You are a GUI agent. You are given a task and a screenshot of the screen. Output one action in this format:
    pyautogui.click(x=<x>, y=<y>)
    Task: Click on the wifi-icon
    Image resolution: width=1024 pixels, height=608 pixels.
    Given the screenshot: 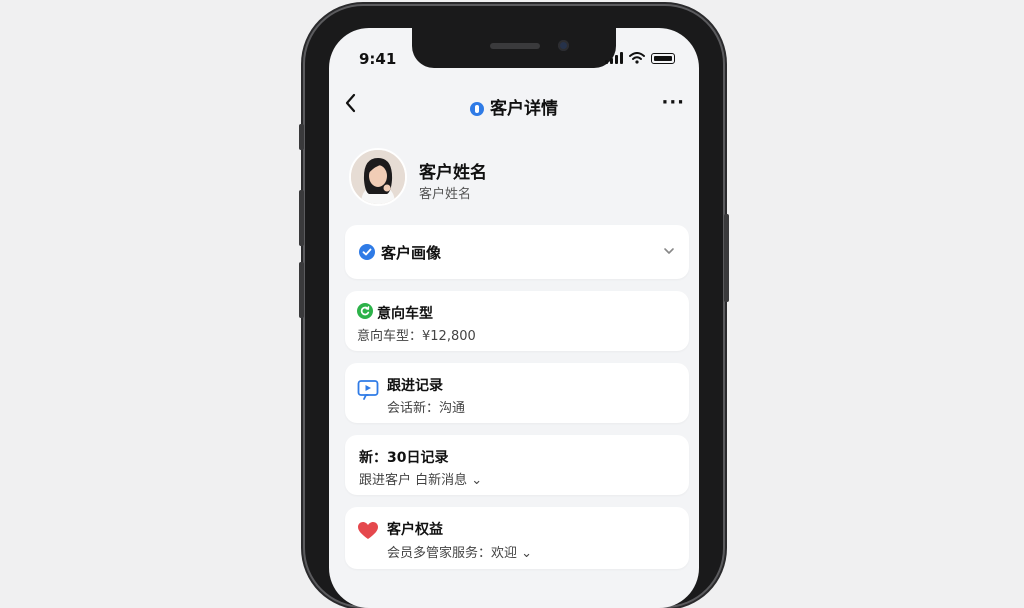 What is the action you would take?
    pyautogui.click(x=637, y=58)
    